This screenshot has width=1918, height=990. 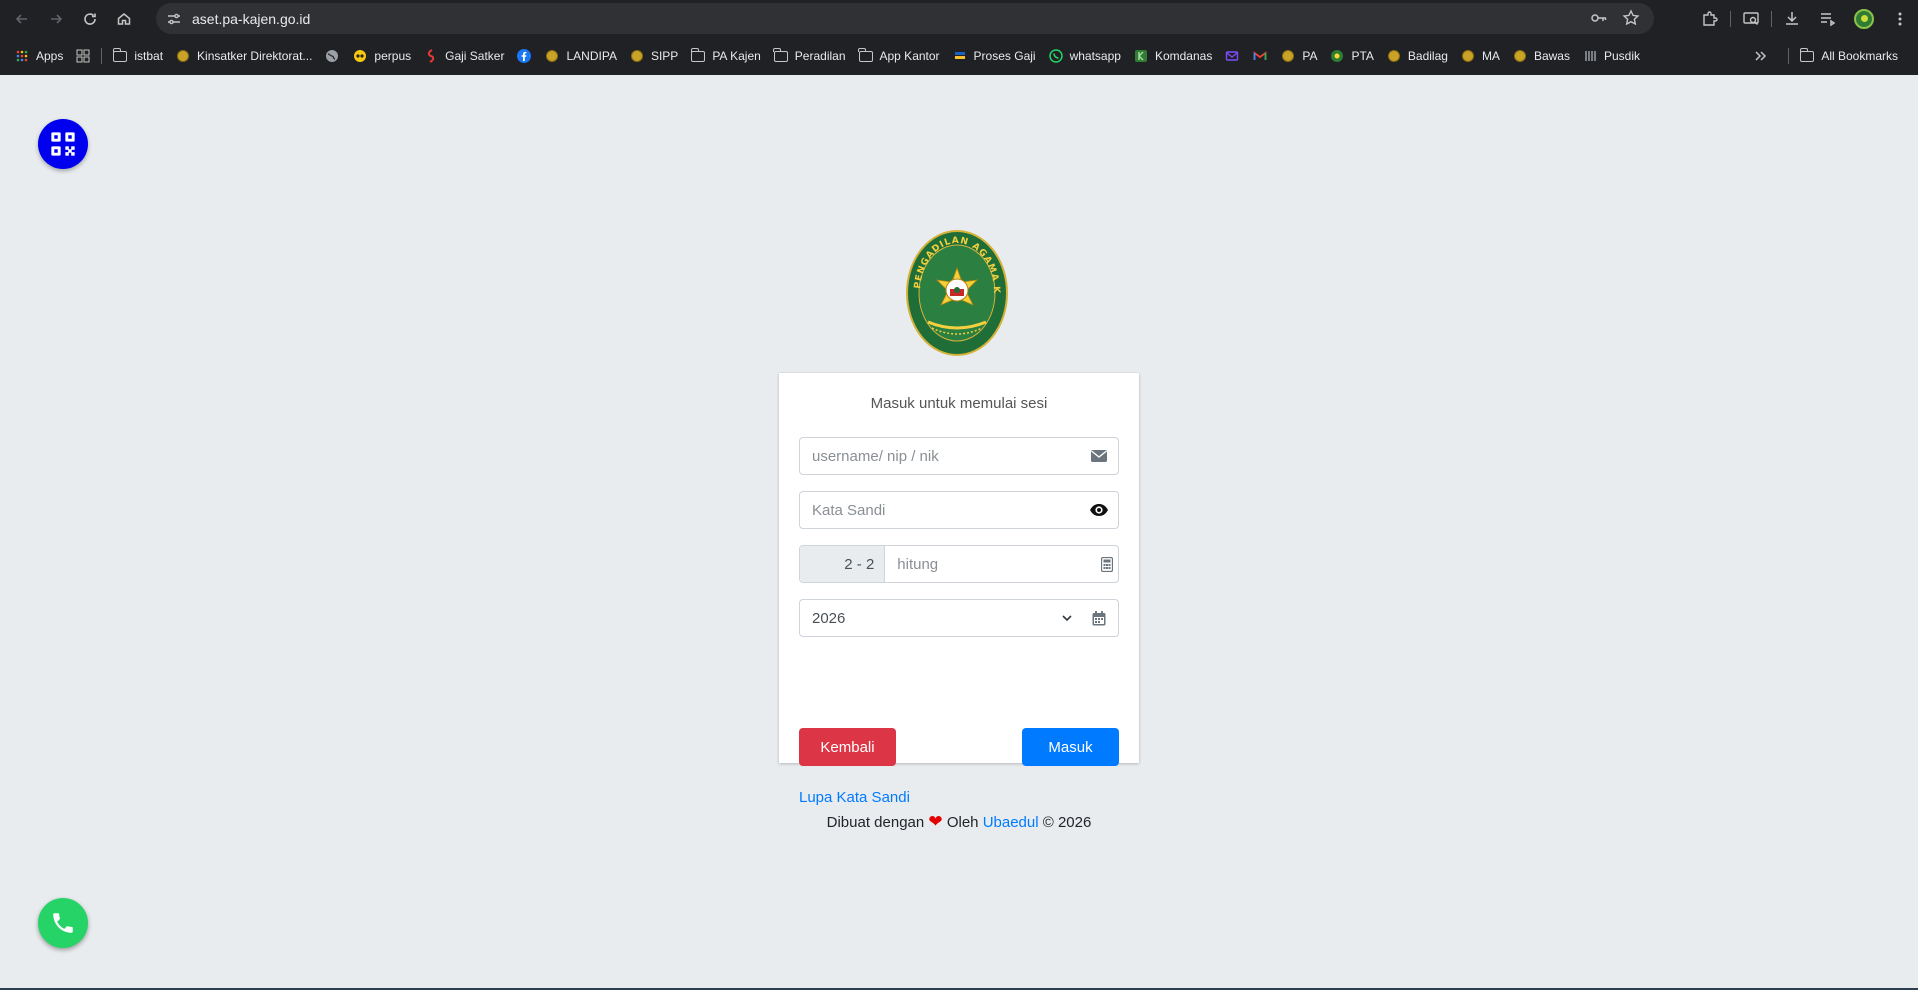 I want to click on pusdik-icon, so click(x=1590, y=56).